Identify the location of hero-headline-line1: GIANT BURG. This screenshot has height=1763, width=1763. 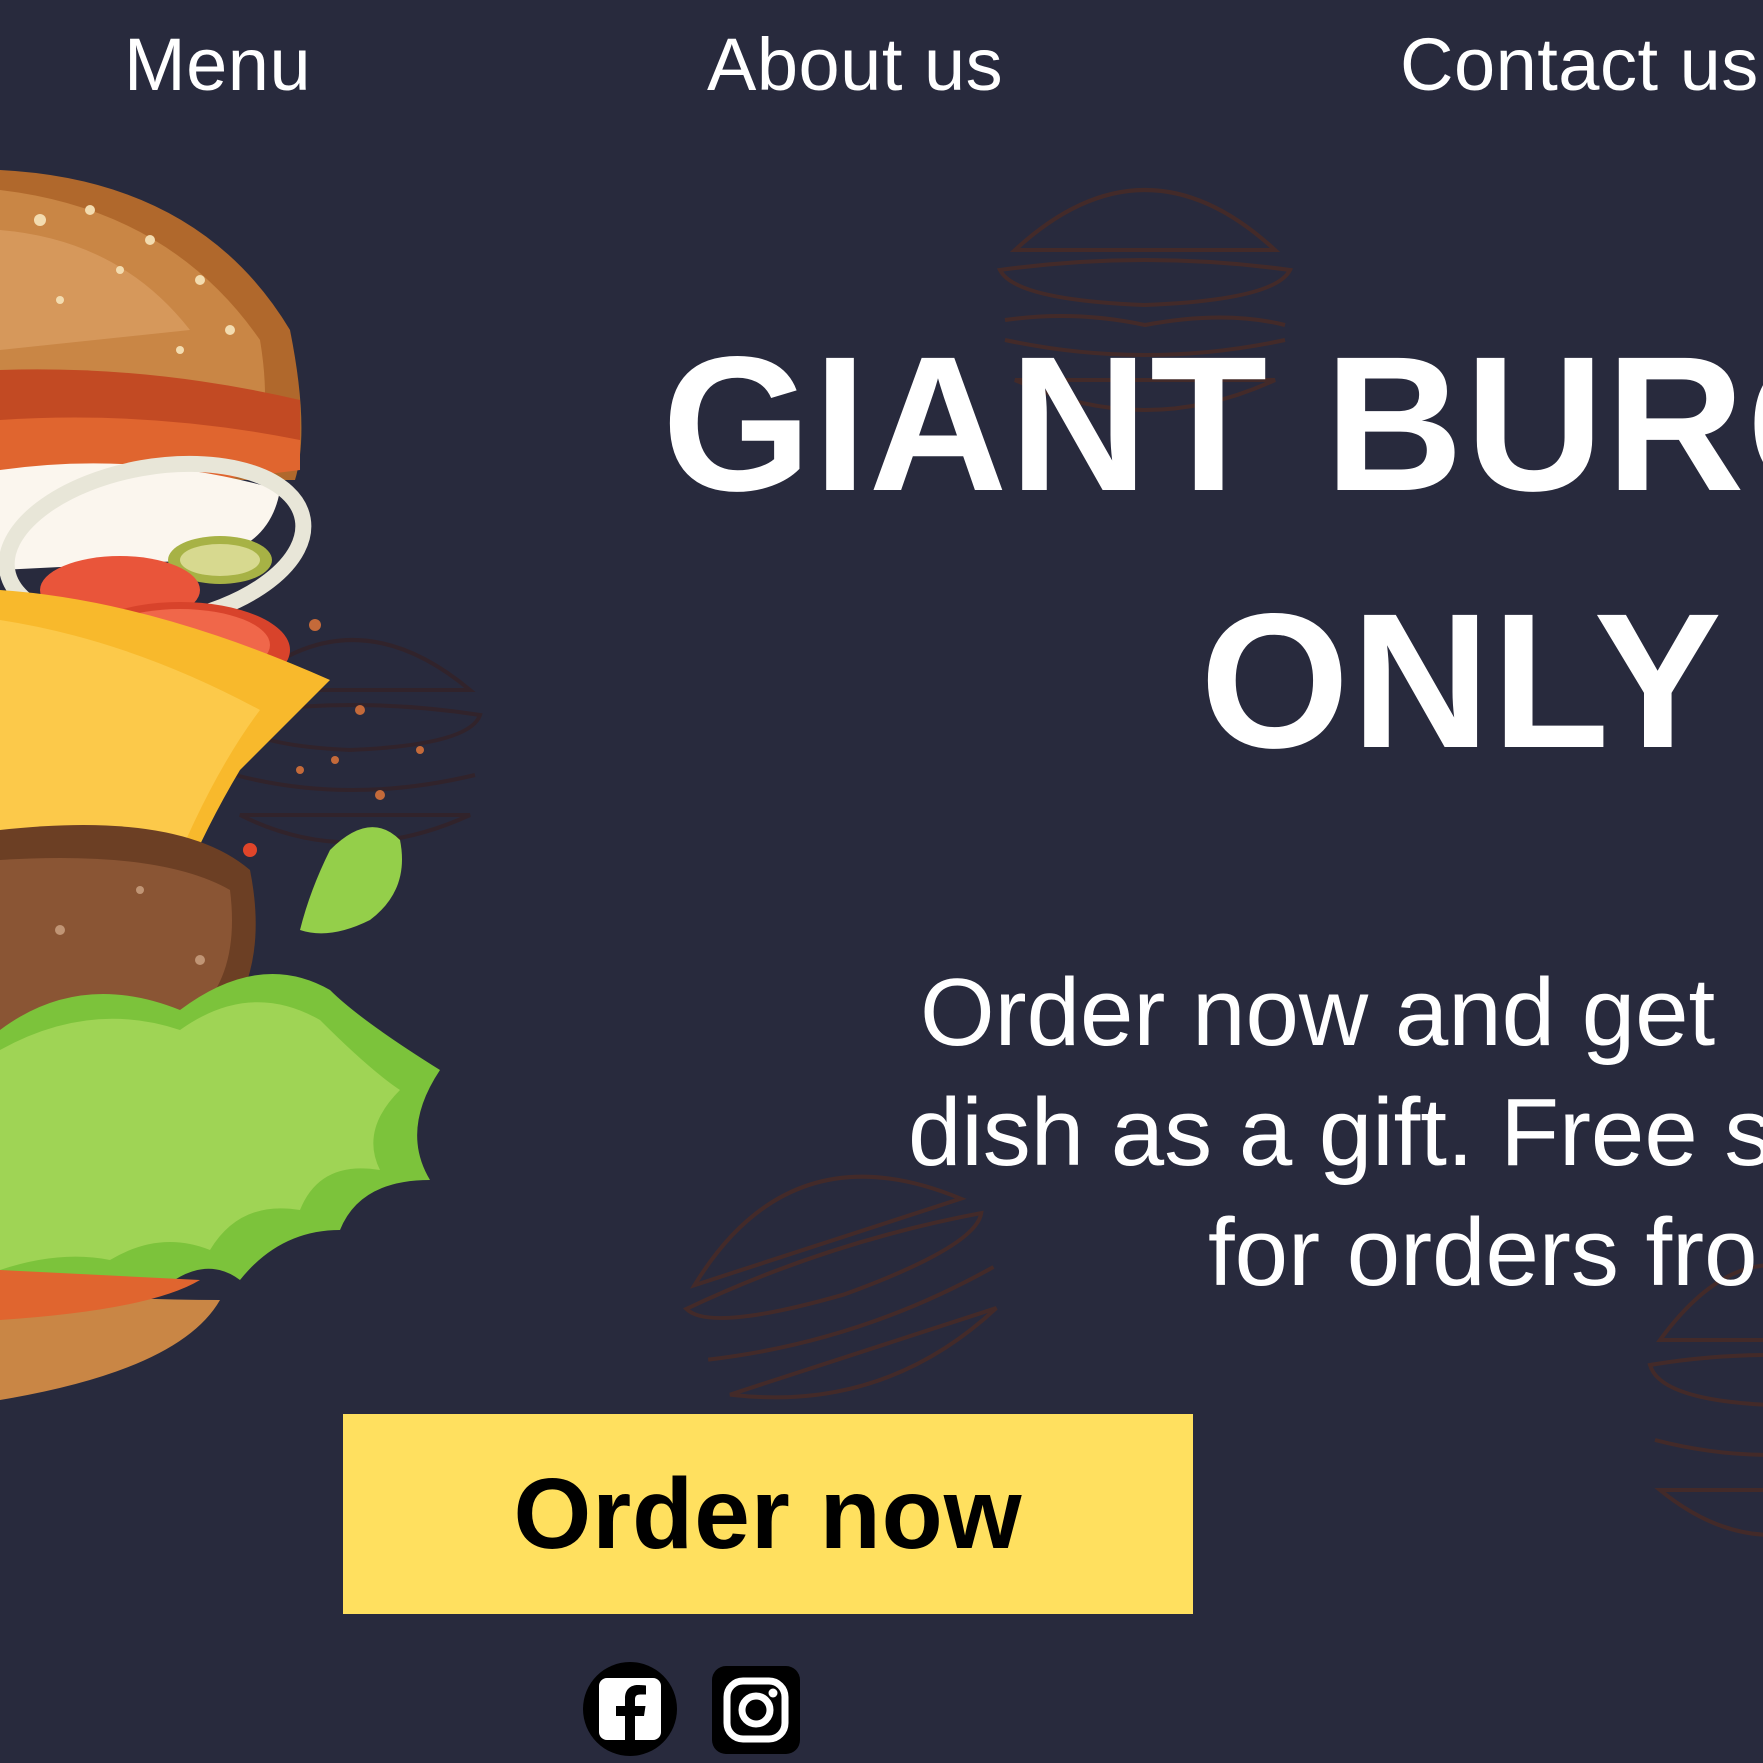
(1212, 423).